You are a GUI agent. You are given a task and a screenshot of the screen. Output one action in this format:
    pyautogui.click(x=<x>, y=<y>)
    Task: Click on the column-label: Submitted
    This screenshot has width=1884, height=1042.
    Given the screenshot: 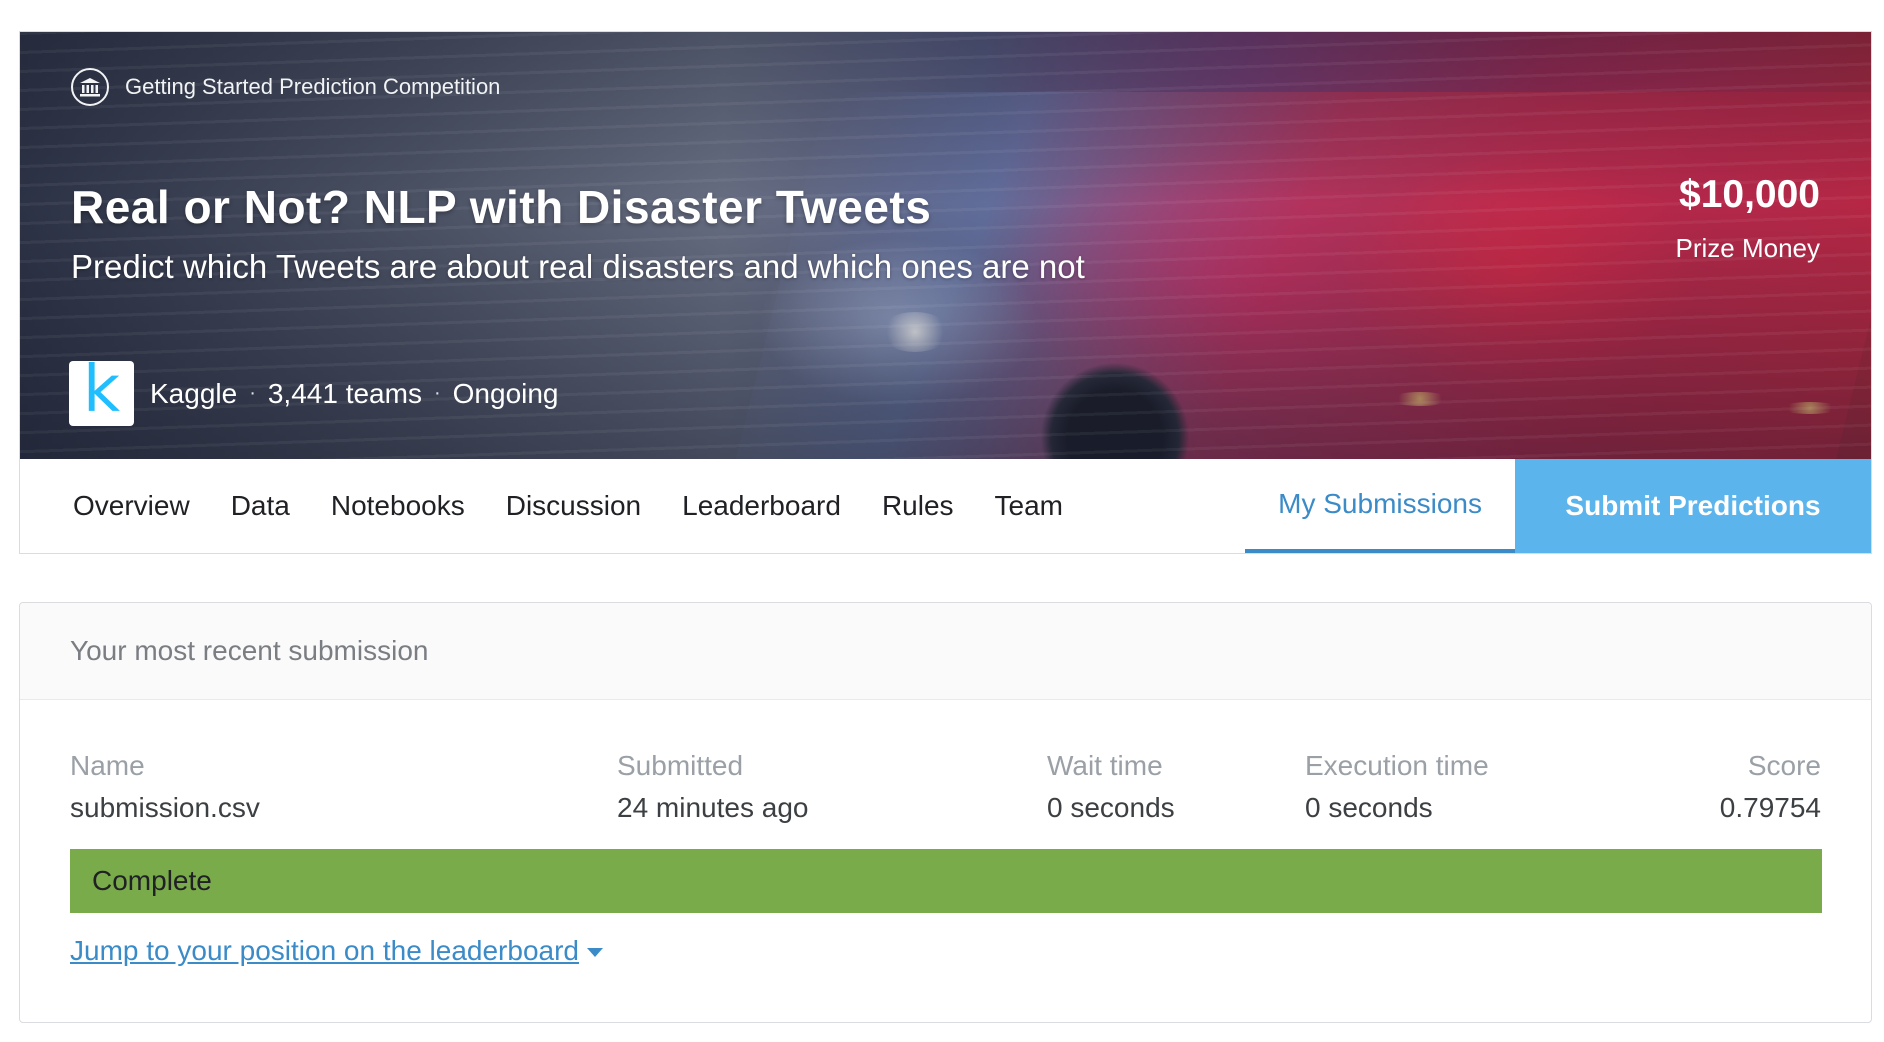 What is the action you would take?
    pyautogui.click(x=680, y=765)
    